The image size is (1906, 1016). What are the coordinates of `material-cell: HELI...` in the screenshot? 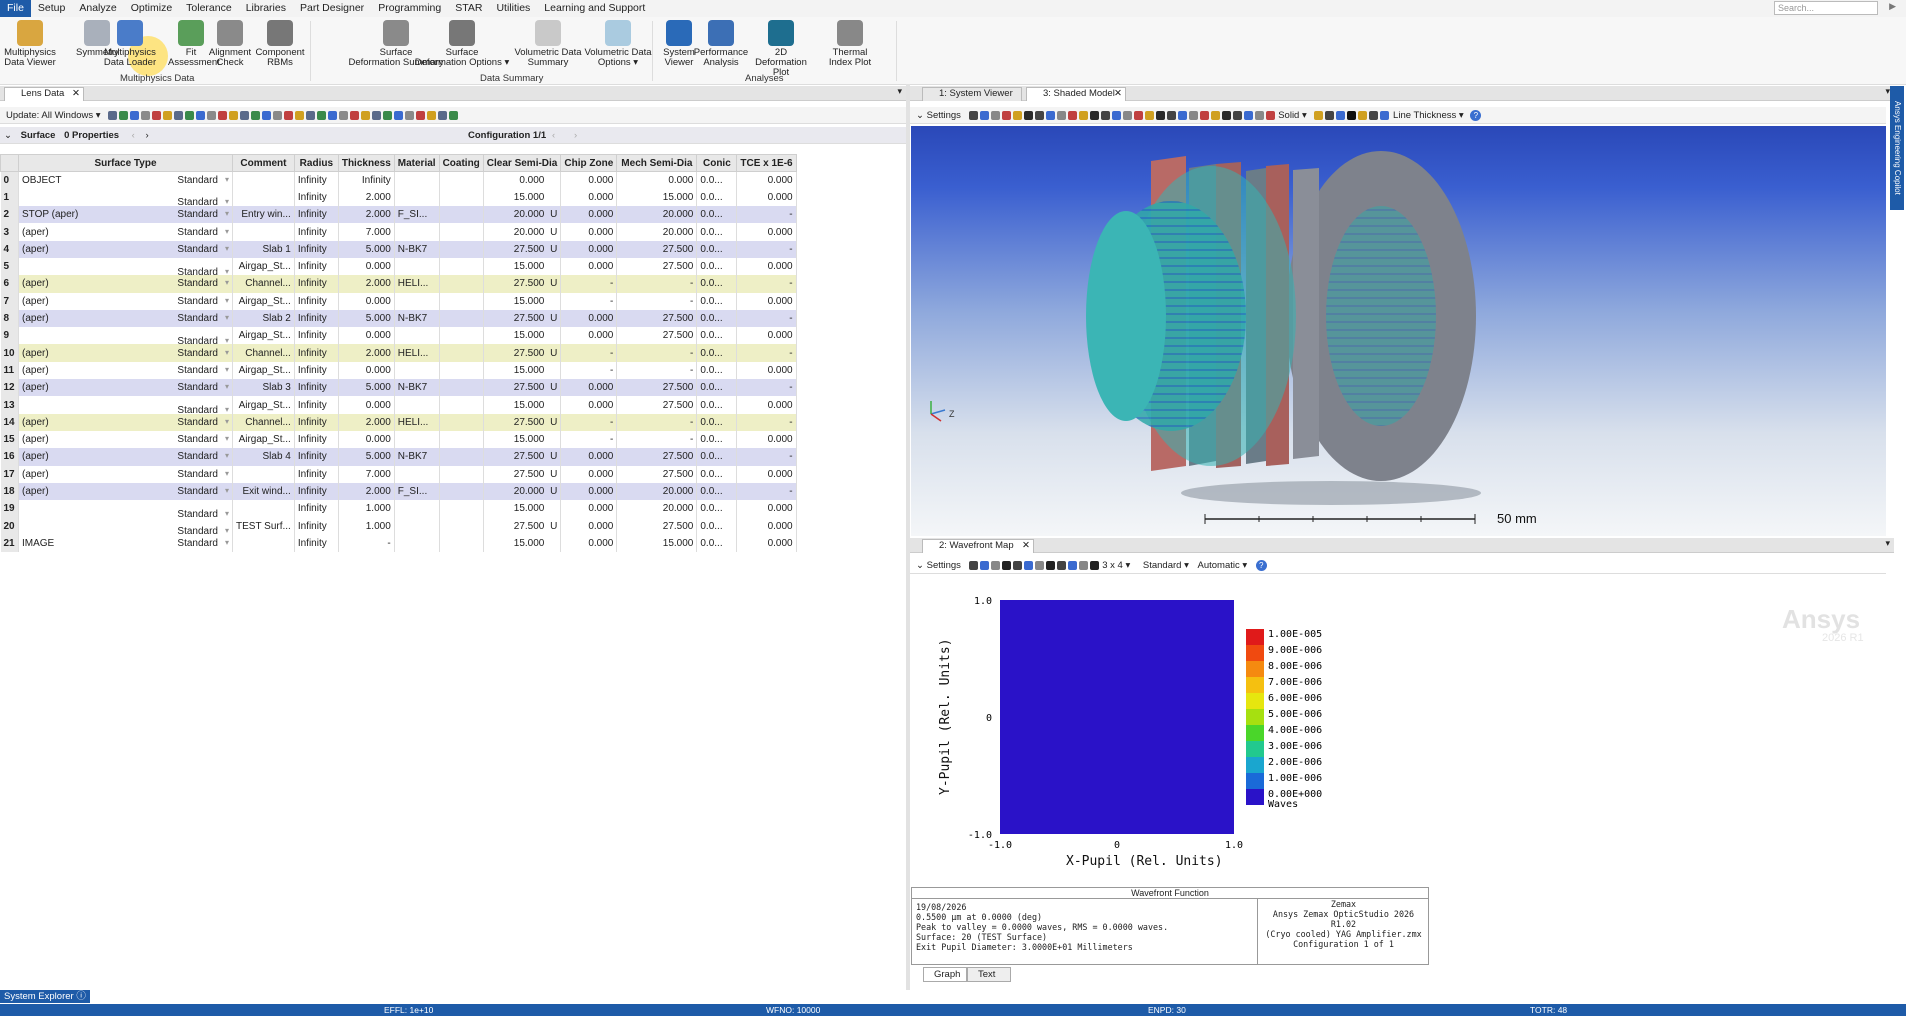 It's located at (417, 422).